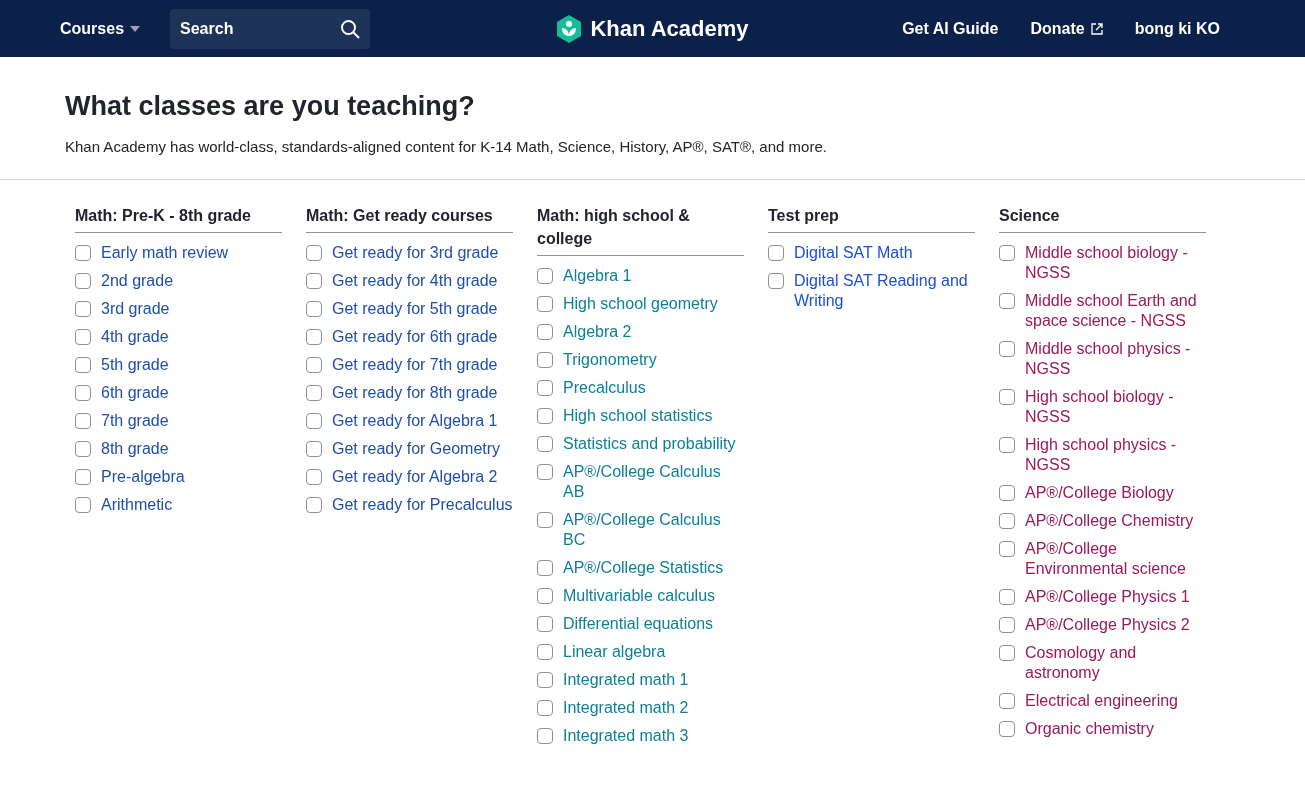 Image resolution: width=1305 pixels, height=793 pixels. Describe the element at coordinates (638, 416) in the screenshot. I see `course-link: High school statistics` at that location.